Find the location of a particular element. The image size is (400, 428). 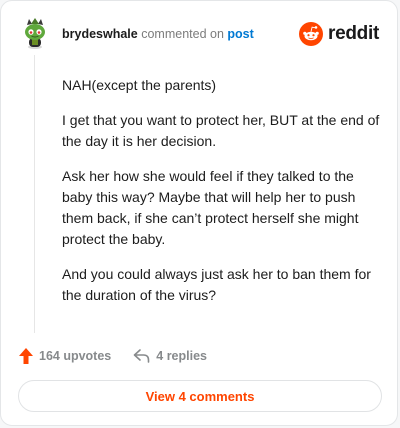

snoo-avatar-icon is located at coordinates (35, 33).